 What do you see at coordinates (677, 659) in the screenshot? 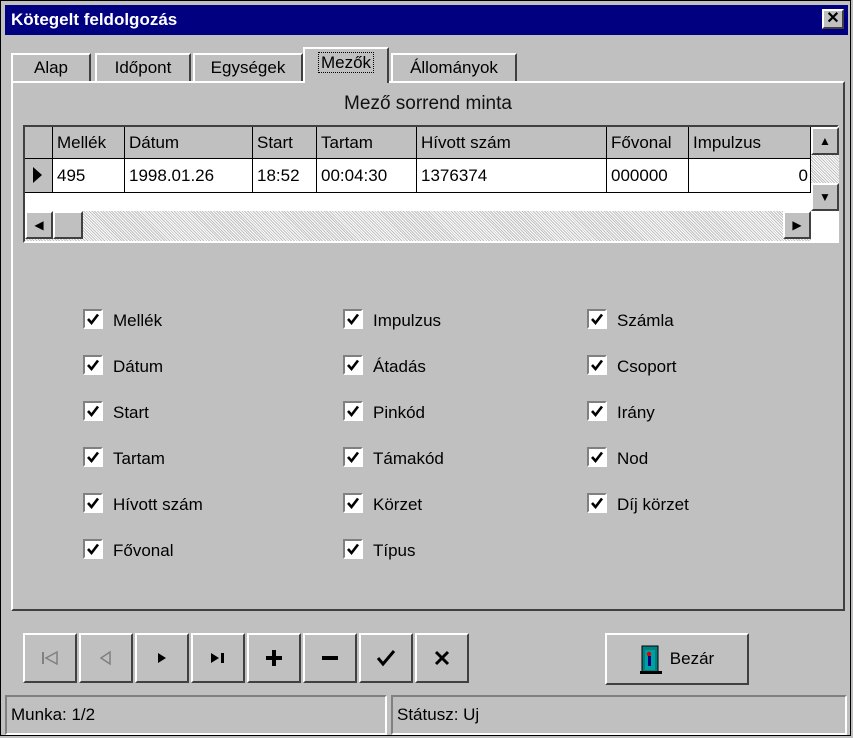
I see `close-button: Bezár` at bounding box center [677, 659].